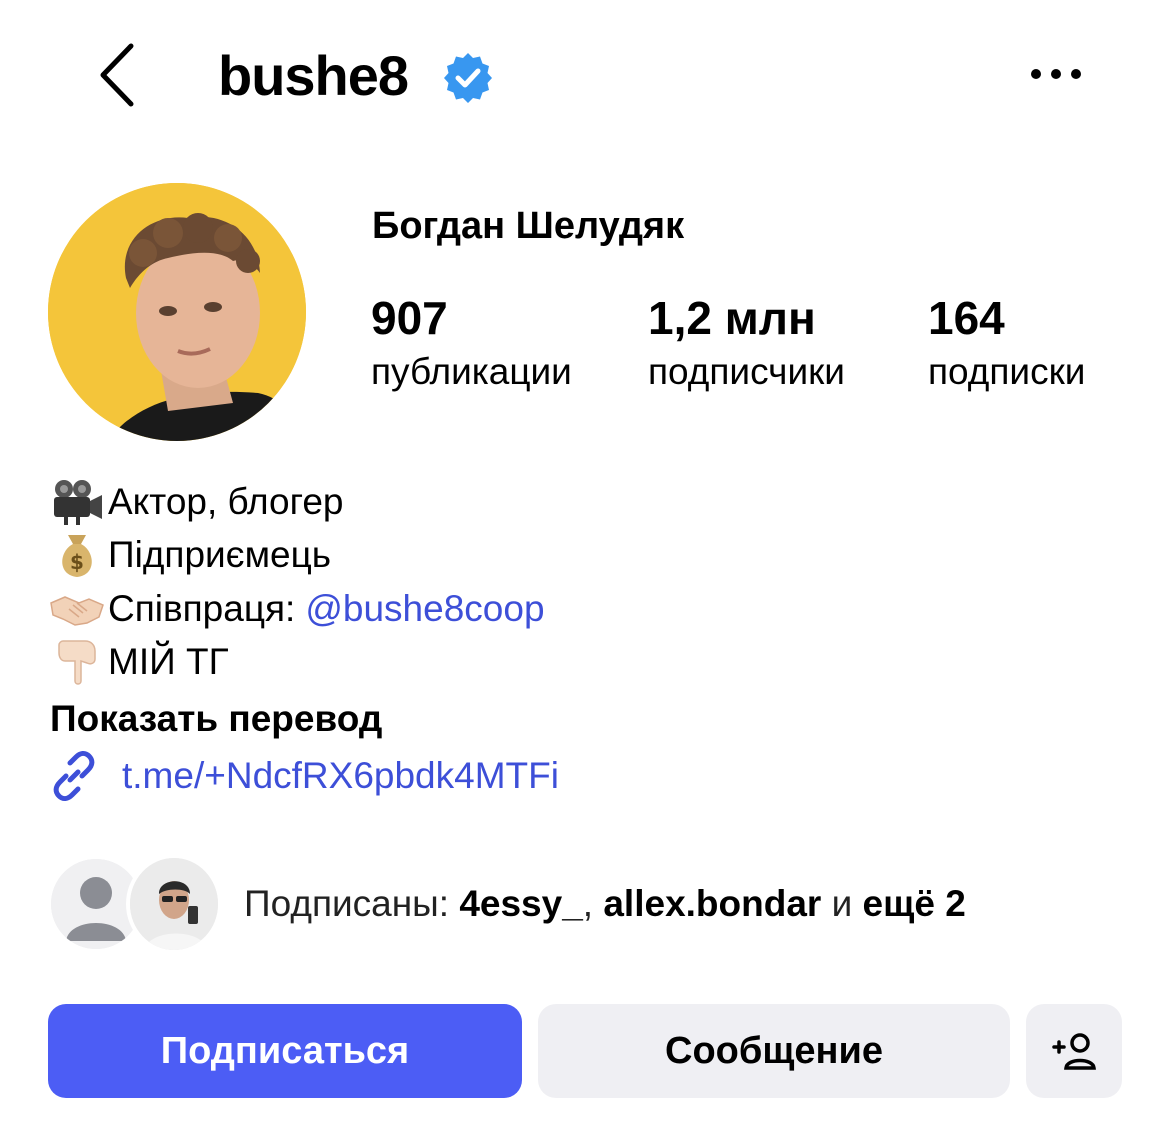 Image resolution: width=1170 pixels, height=1139 pixels. What do you see at coordinates (842, 903) in the screenshot?
I see `followed-by-connector: и` at bounding box center [842, 903].